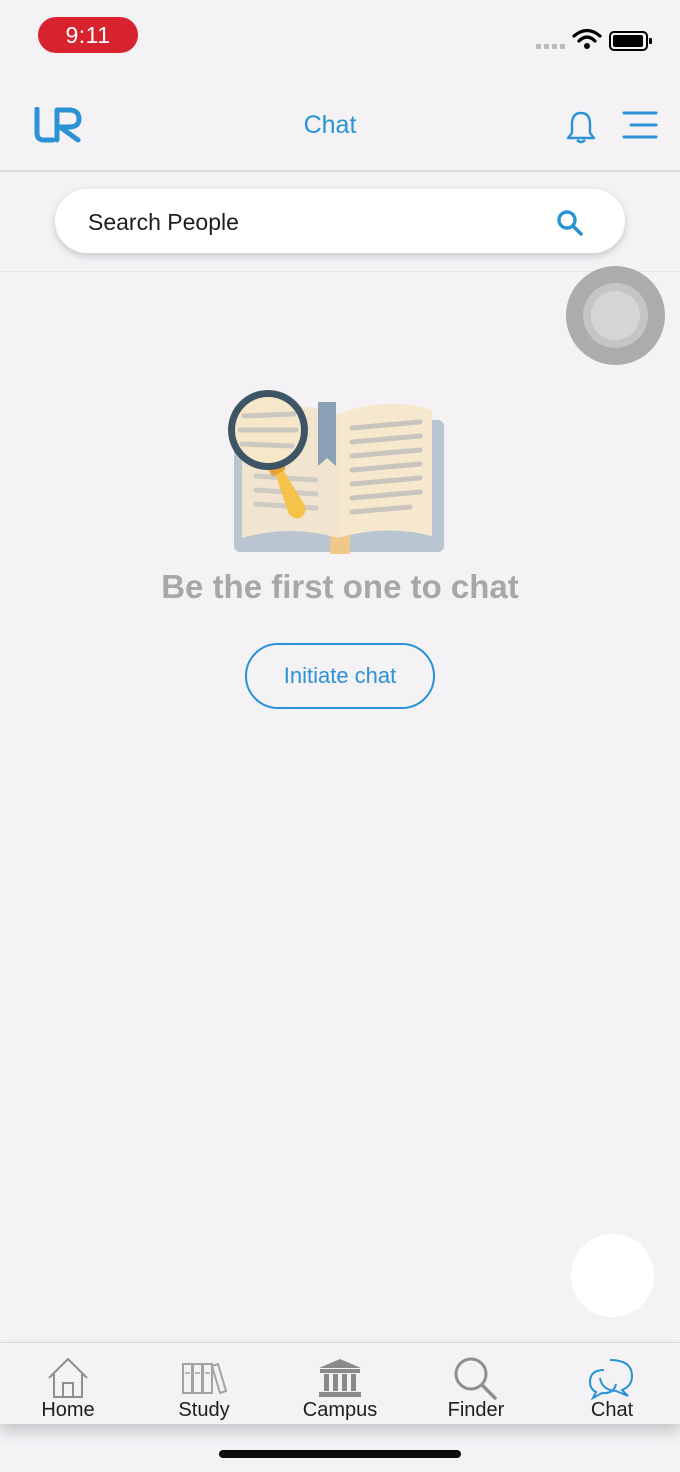 Image resolution: width=680 pixels, height=1472 pixels. Describe the element at coordinates (340, 586) in the screenshot. I see `empty-state-message: Be the first one to chat` at that location.